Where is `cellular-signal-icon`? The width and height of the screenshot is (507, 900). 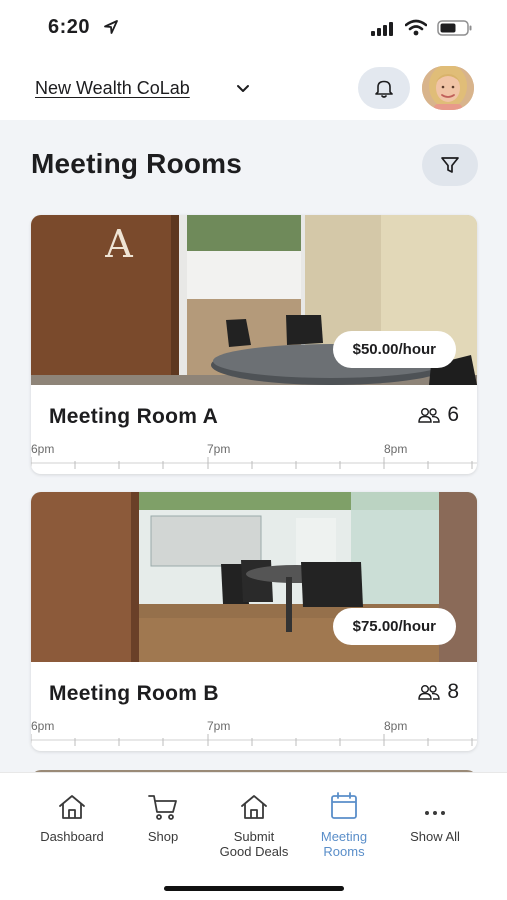
cellular-signal-icon is located at coordinates (382, 29).